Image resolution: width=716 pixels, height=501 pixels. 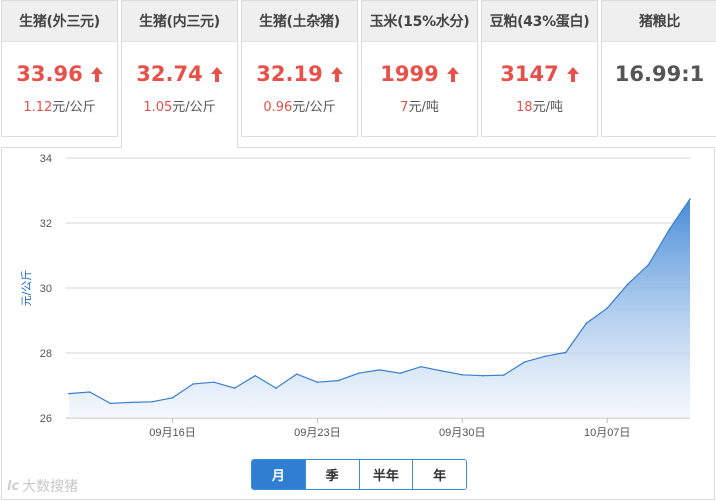 I want to click on card-change: 1.12元/公斤, so click(x=59, y=105).